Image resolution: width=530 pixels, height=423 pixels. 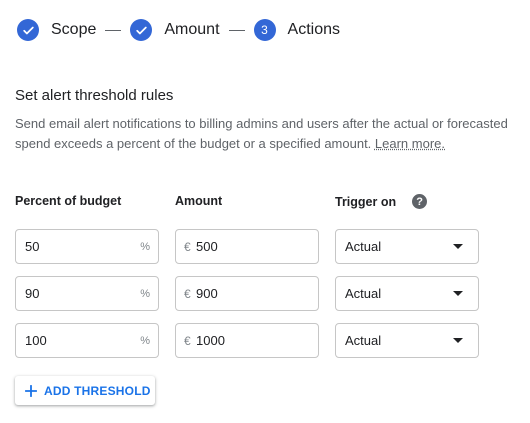 I want to click on step-scope-check-icon, so click(x=28, y=30).